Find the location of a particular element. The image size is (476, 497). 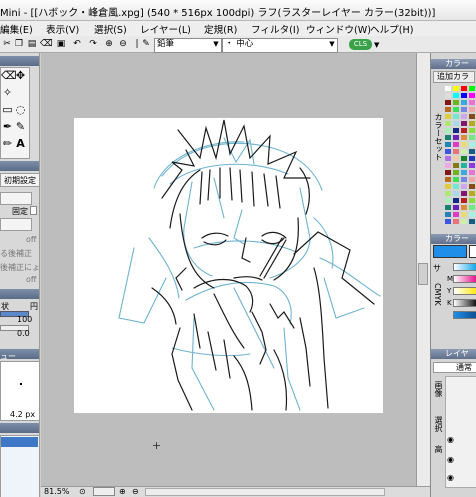

wand-tool-icon: ✧ is located at coordinates (7, 92).